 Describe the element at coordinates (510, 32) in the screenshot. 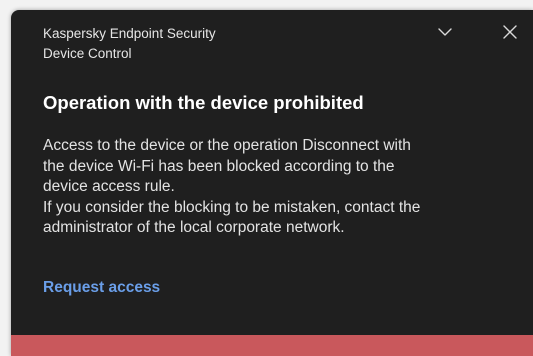

I see `close-icon` at that location.